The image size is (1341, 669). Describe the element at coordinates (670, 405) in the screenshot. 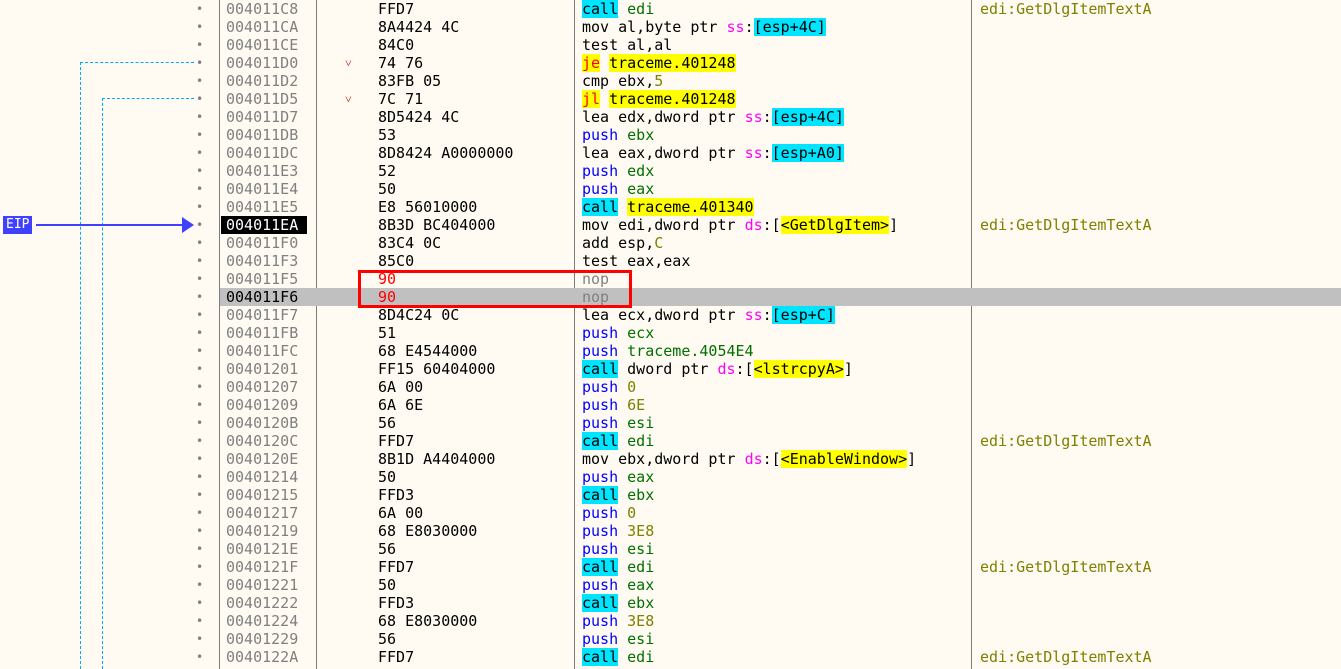

I see `instruction-row: • 00401209 6A 6E push 6E` at that location.